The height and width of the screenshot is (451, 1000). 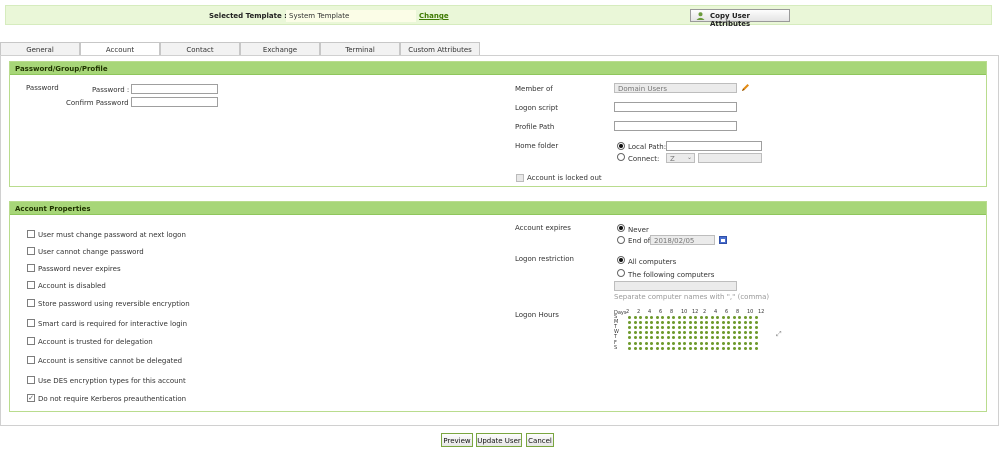 What do you see at coordinates (440, 48) in the screenshot?
I see `tab-custom-attributes: Custom Attributes` at bounding box center [440, 48].